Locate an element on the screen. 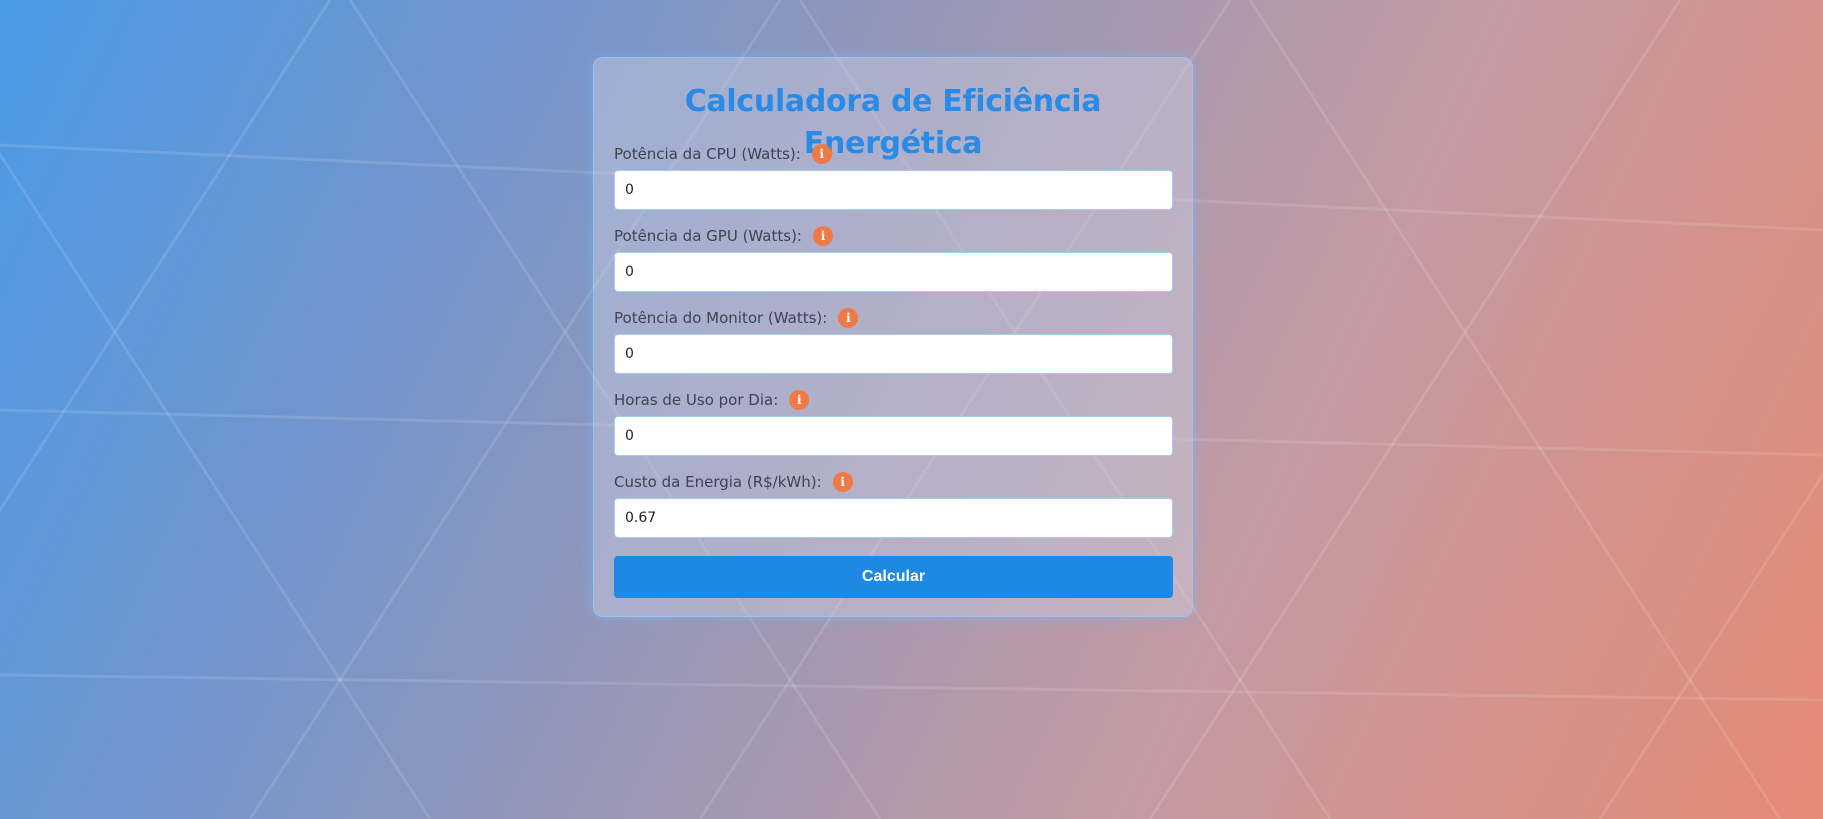  usage-hours-field: Horas de Uso por Dia: i is located at coordinates (893, 422).